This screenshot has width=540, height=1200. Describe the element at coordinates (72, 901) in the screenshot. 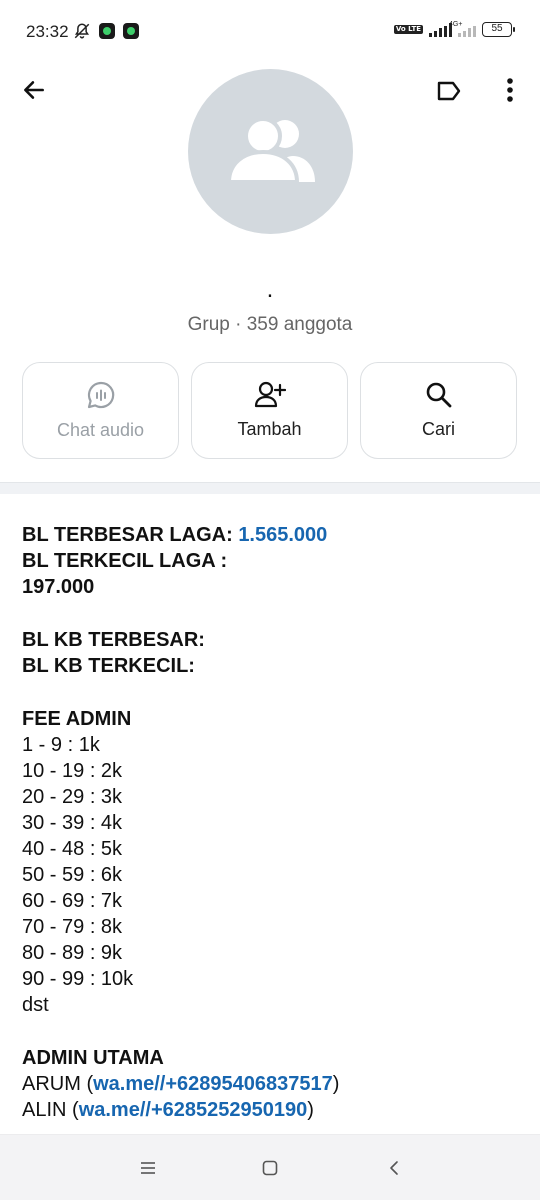

I see `fee-row: 60 - 69 : 7k` at that location.